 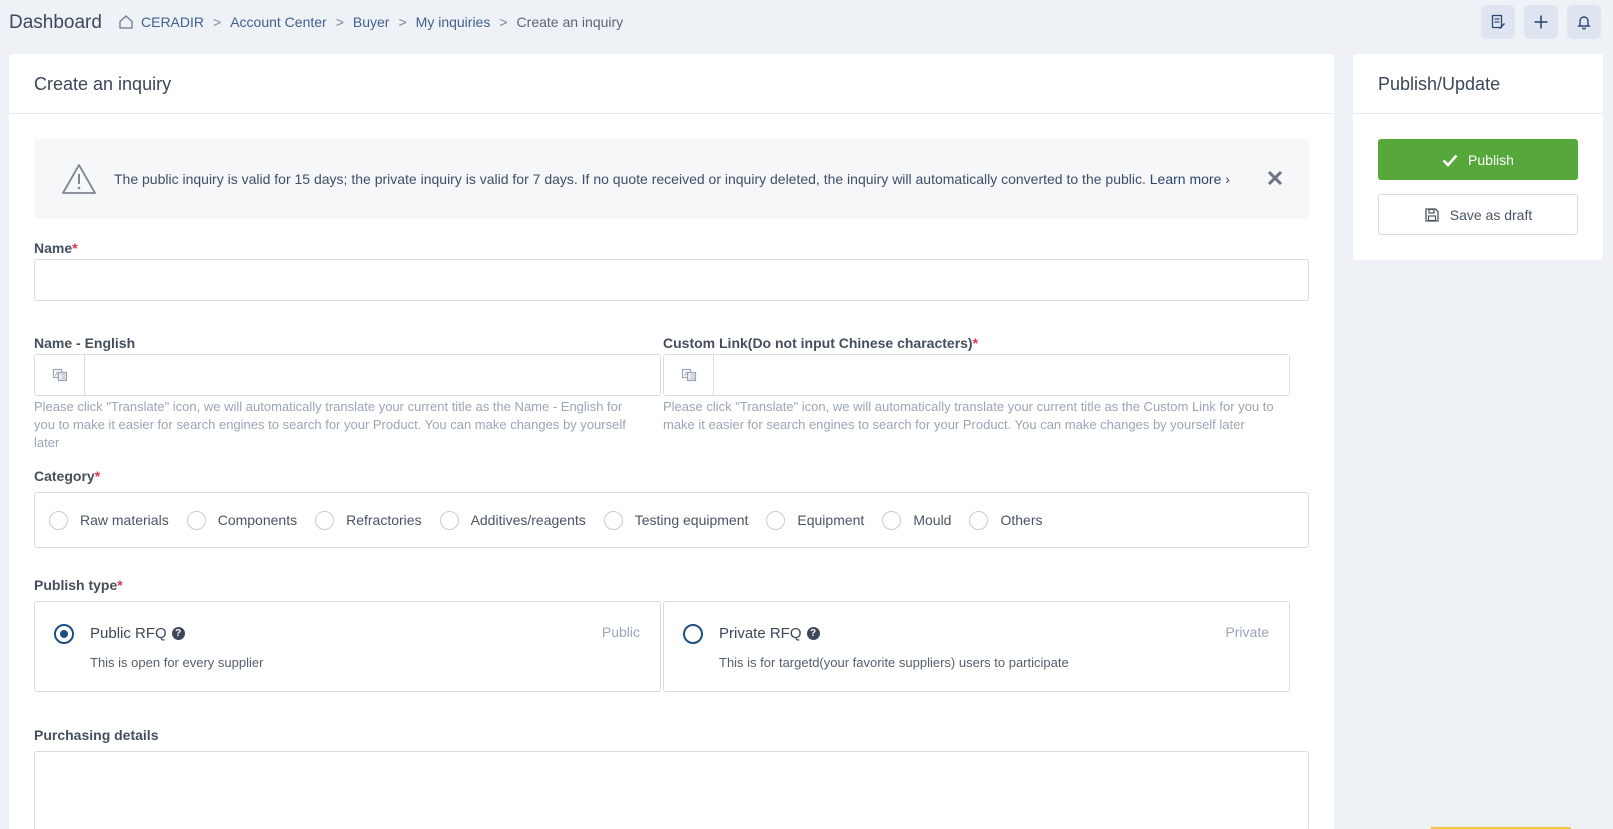 What do you see at coordinates (79, 179) in the screenshot?
I see `warning-icon` at bounding box center [79, 179].